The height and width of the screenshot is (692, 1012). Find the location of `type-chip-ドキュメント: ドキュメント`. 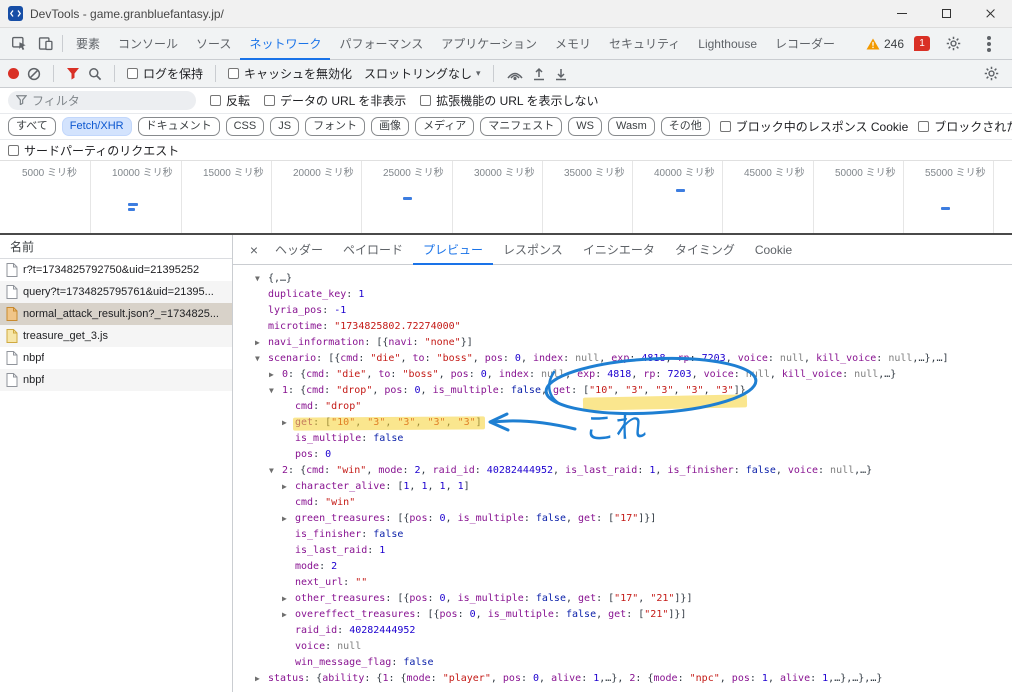

type-chip-ドキュメント: ドキュメント is located at coordinates (178, 126).